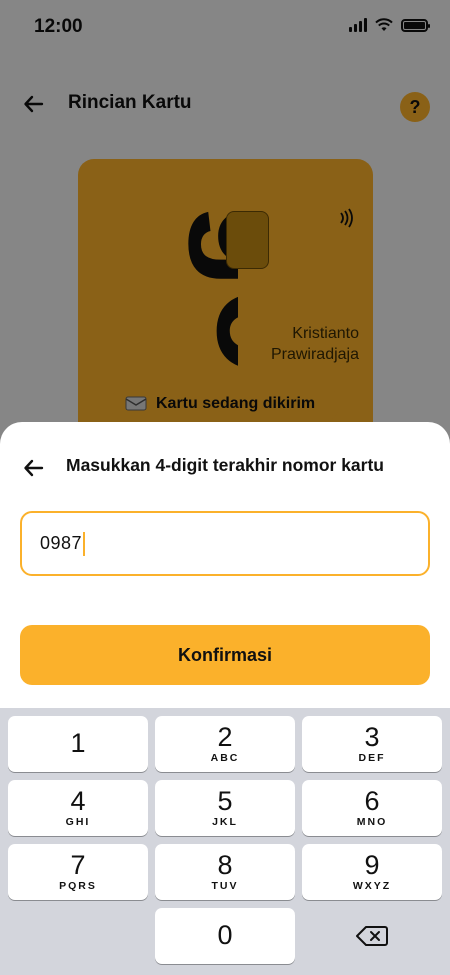 This screenshot has width=450, height=975. I want to click on confirm-button: Konfirmasi, so click(225, 655).